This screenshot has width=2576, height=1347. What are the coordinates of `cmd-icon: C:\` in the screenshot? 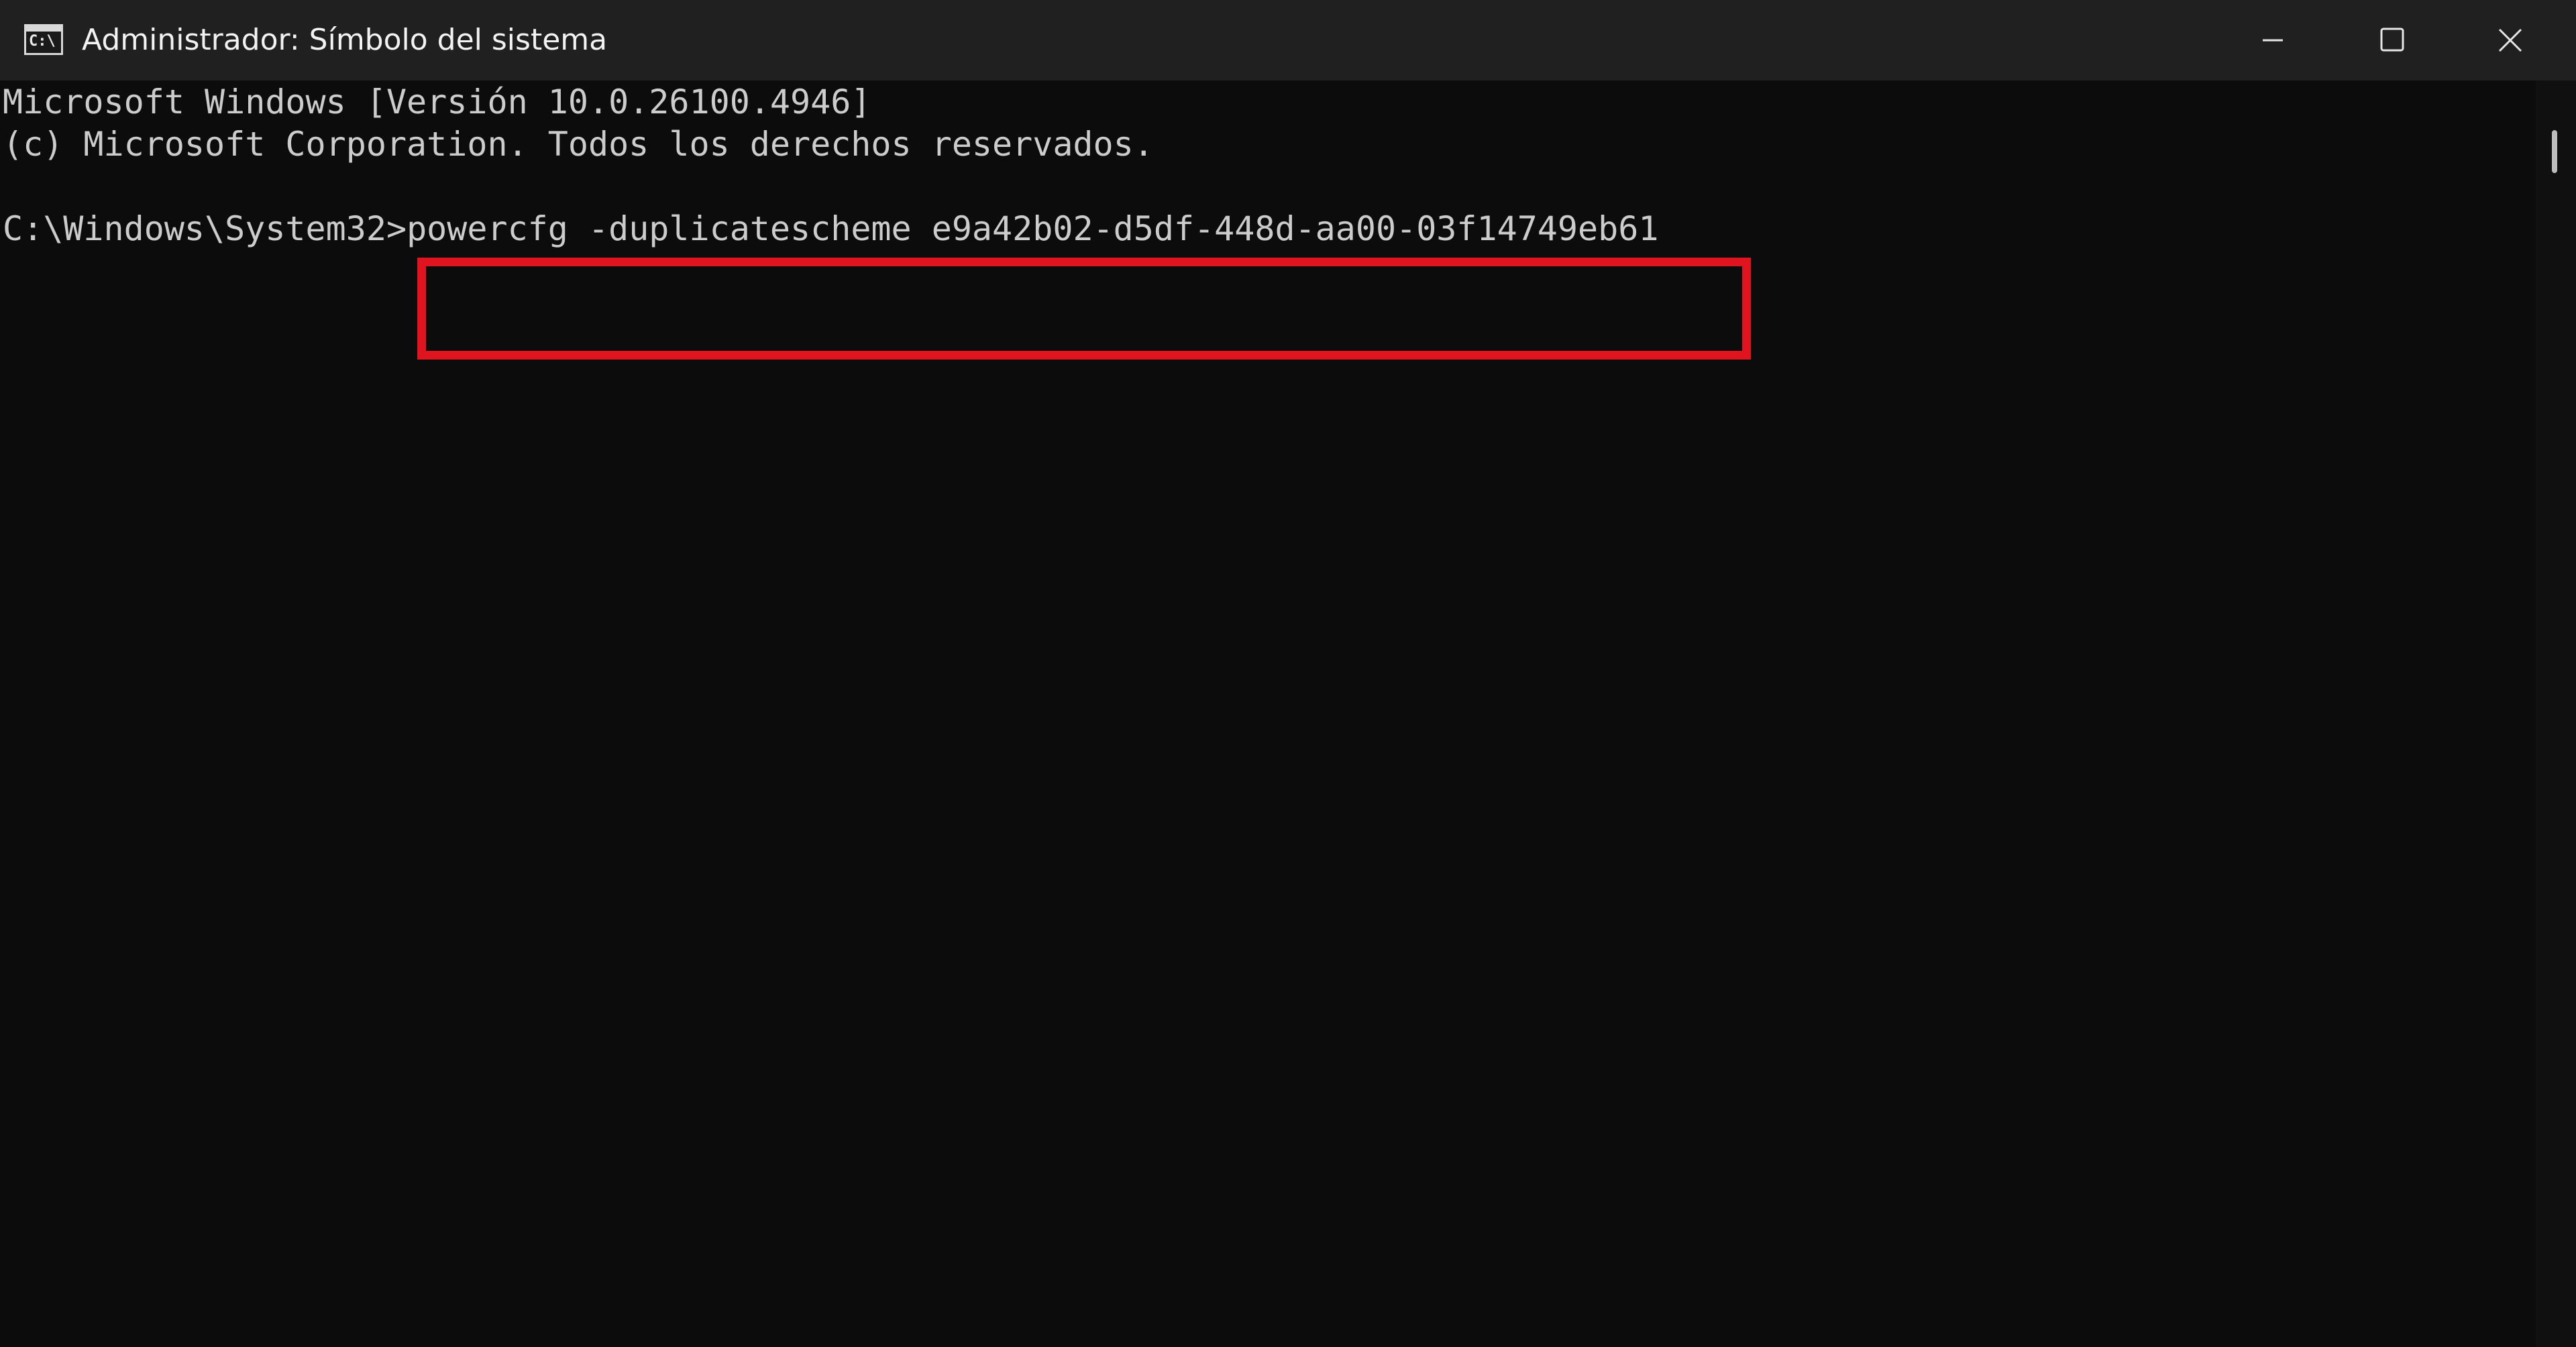 It's located at (43, 39).